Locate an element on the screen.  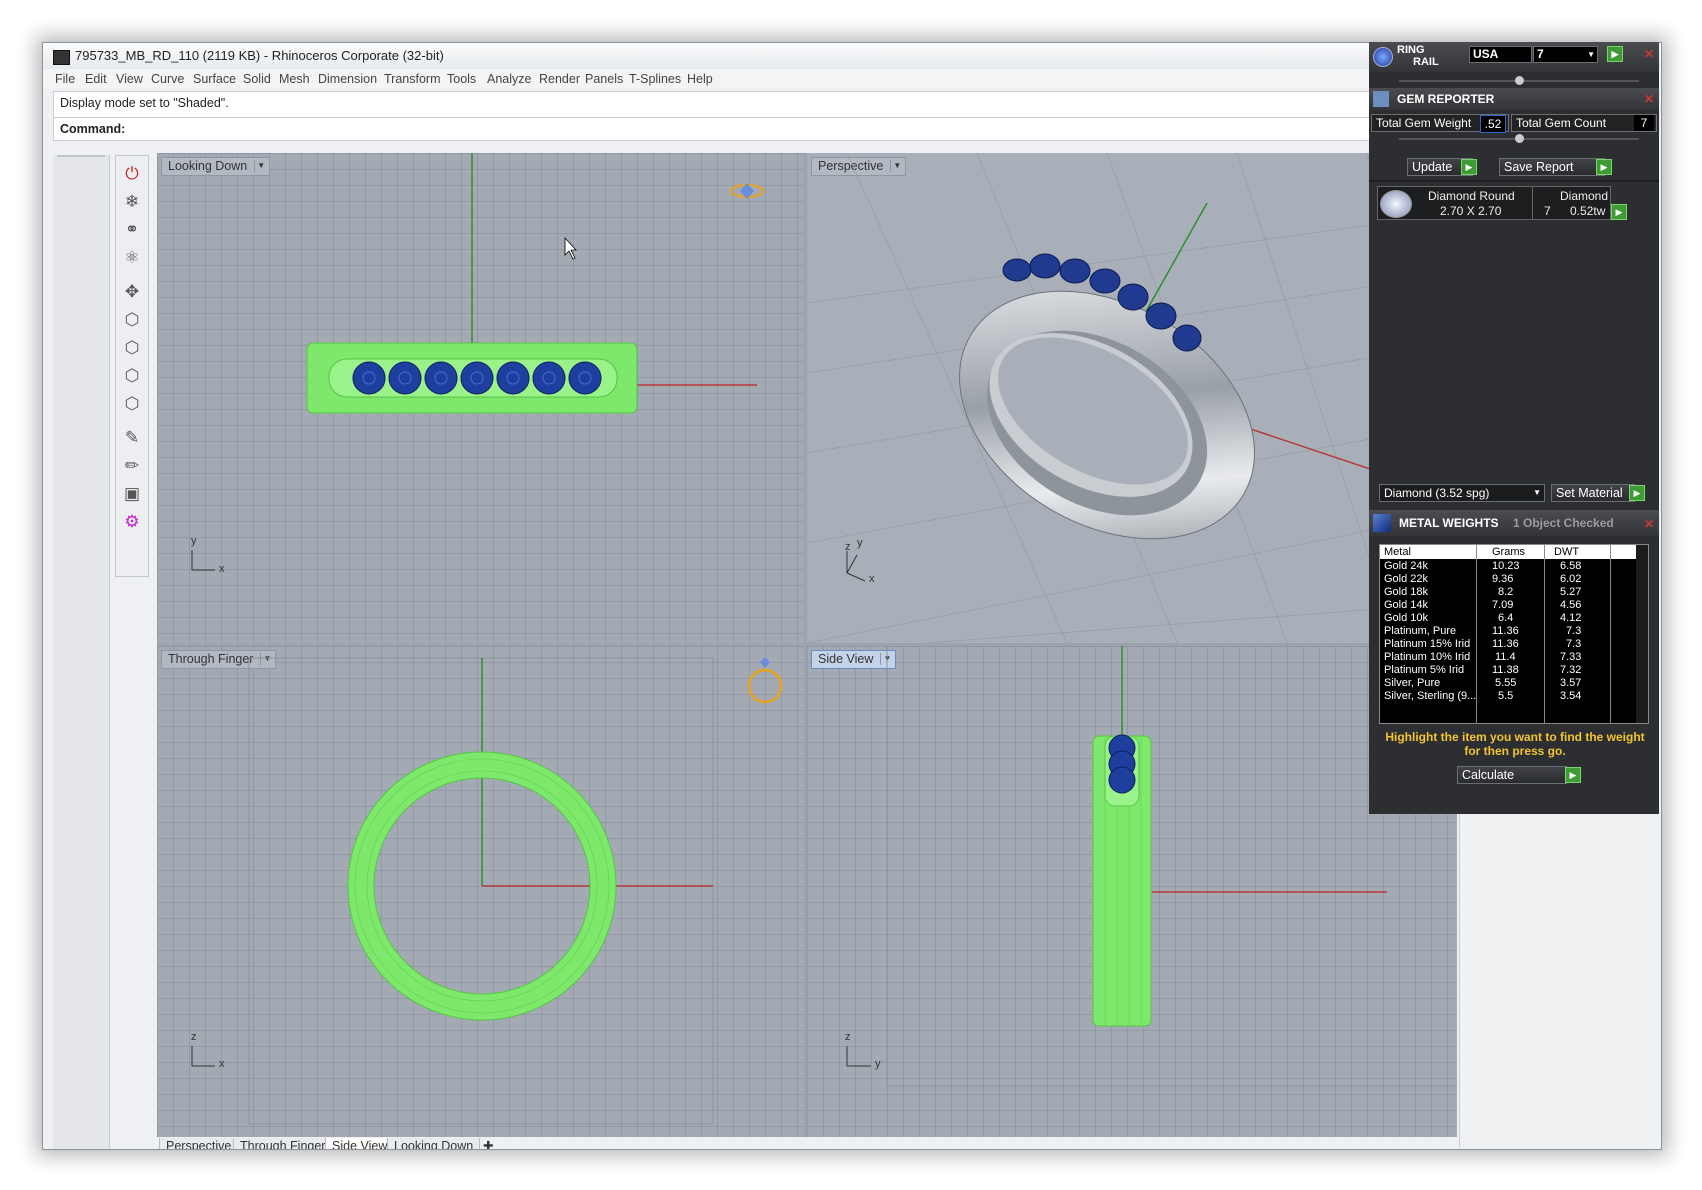
menu-analyze: Analyze is located at coordinates (509, 79).